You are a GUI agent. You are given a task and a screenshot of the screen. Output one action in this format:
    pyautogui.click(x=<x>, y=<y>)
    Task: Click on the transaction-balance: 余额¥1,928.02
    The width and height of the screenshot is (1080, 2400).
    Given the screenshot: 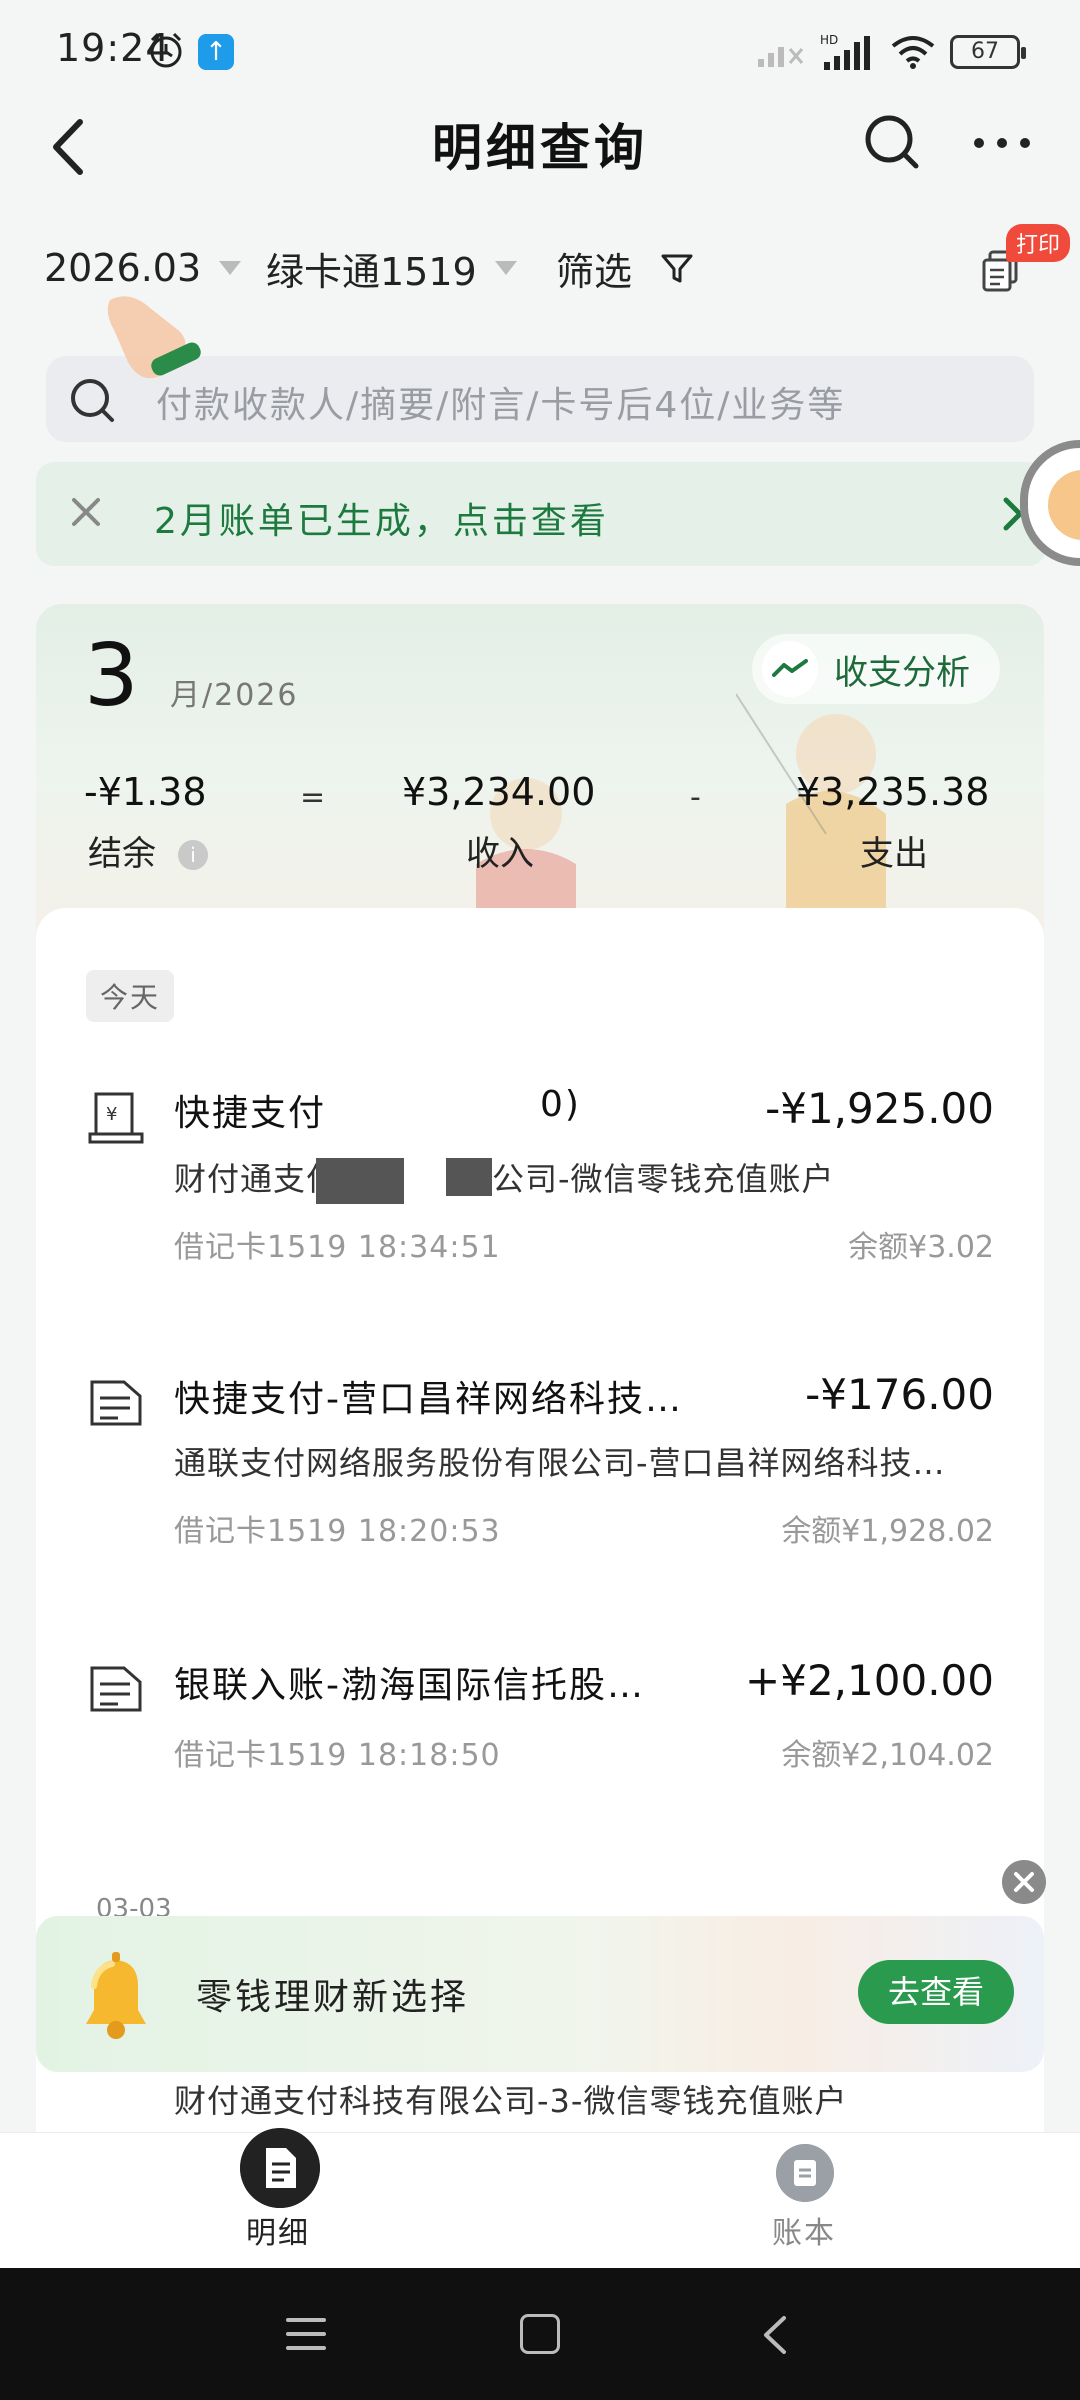 What is the action you would take?
    pyautogui.click(x=887, y=1531)
    